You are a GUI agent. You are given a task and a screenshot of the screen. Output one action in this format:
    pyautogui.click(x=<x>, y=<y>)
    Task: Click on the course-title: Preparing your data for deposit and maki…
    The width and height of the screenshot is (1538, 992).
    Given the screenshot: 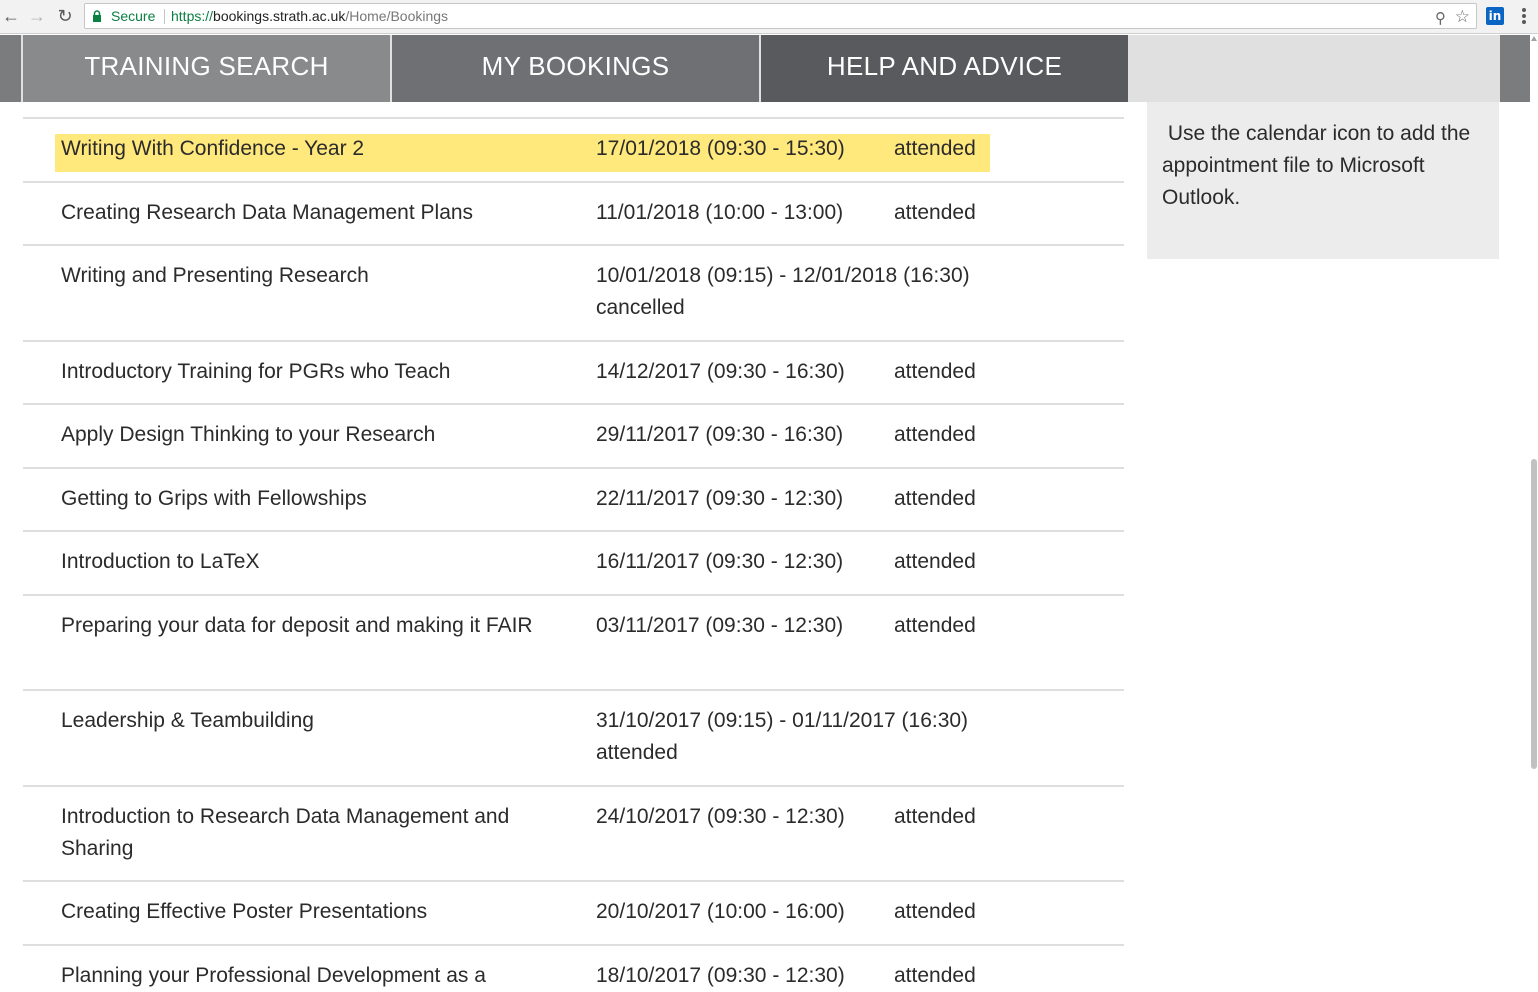 What is the action you would take?
    pyautogui.click(x=306, y=626)
    